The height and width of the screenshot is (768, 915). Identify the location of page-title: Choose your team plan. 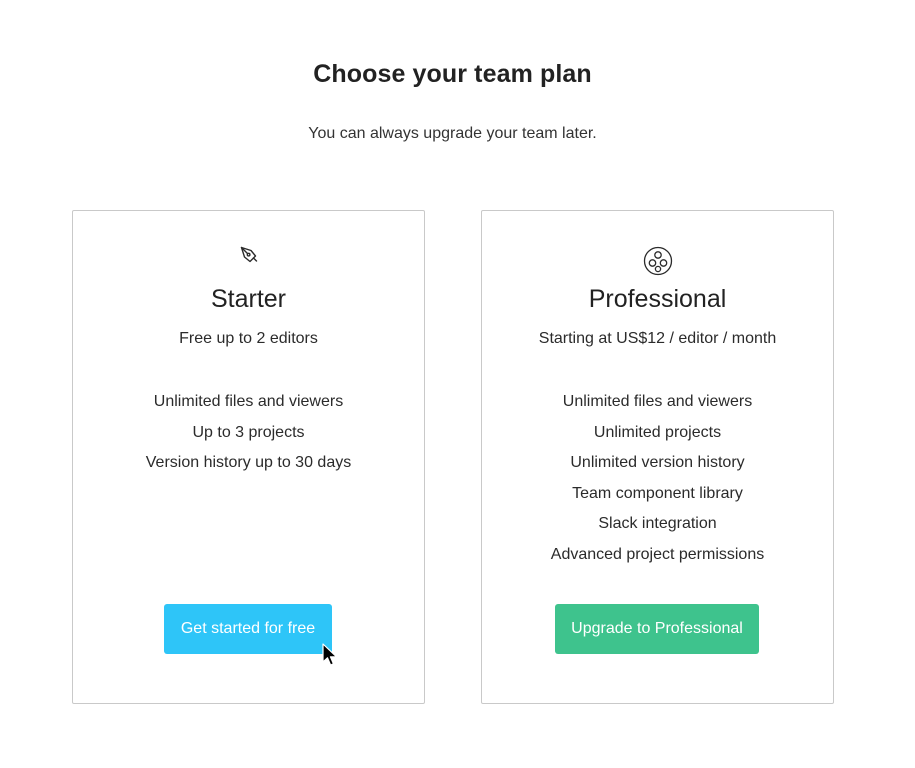
(452, 74).